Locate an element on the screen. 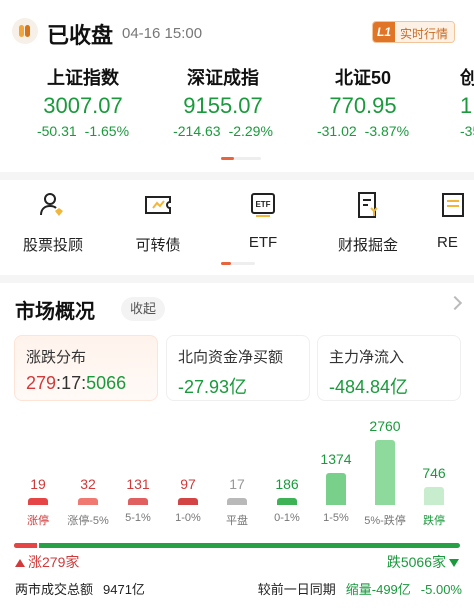 Image resolution: width=474 pixels, height=610 pixels. distribution-value: 19 is located at coordinates (38, 484).